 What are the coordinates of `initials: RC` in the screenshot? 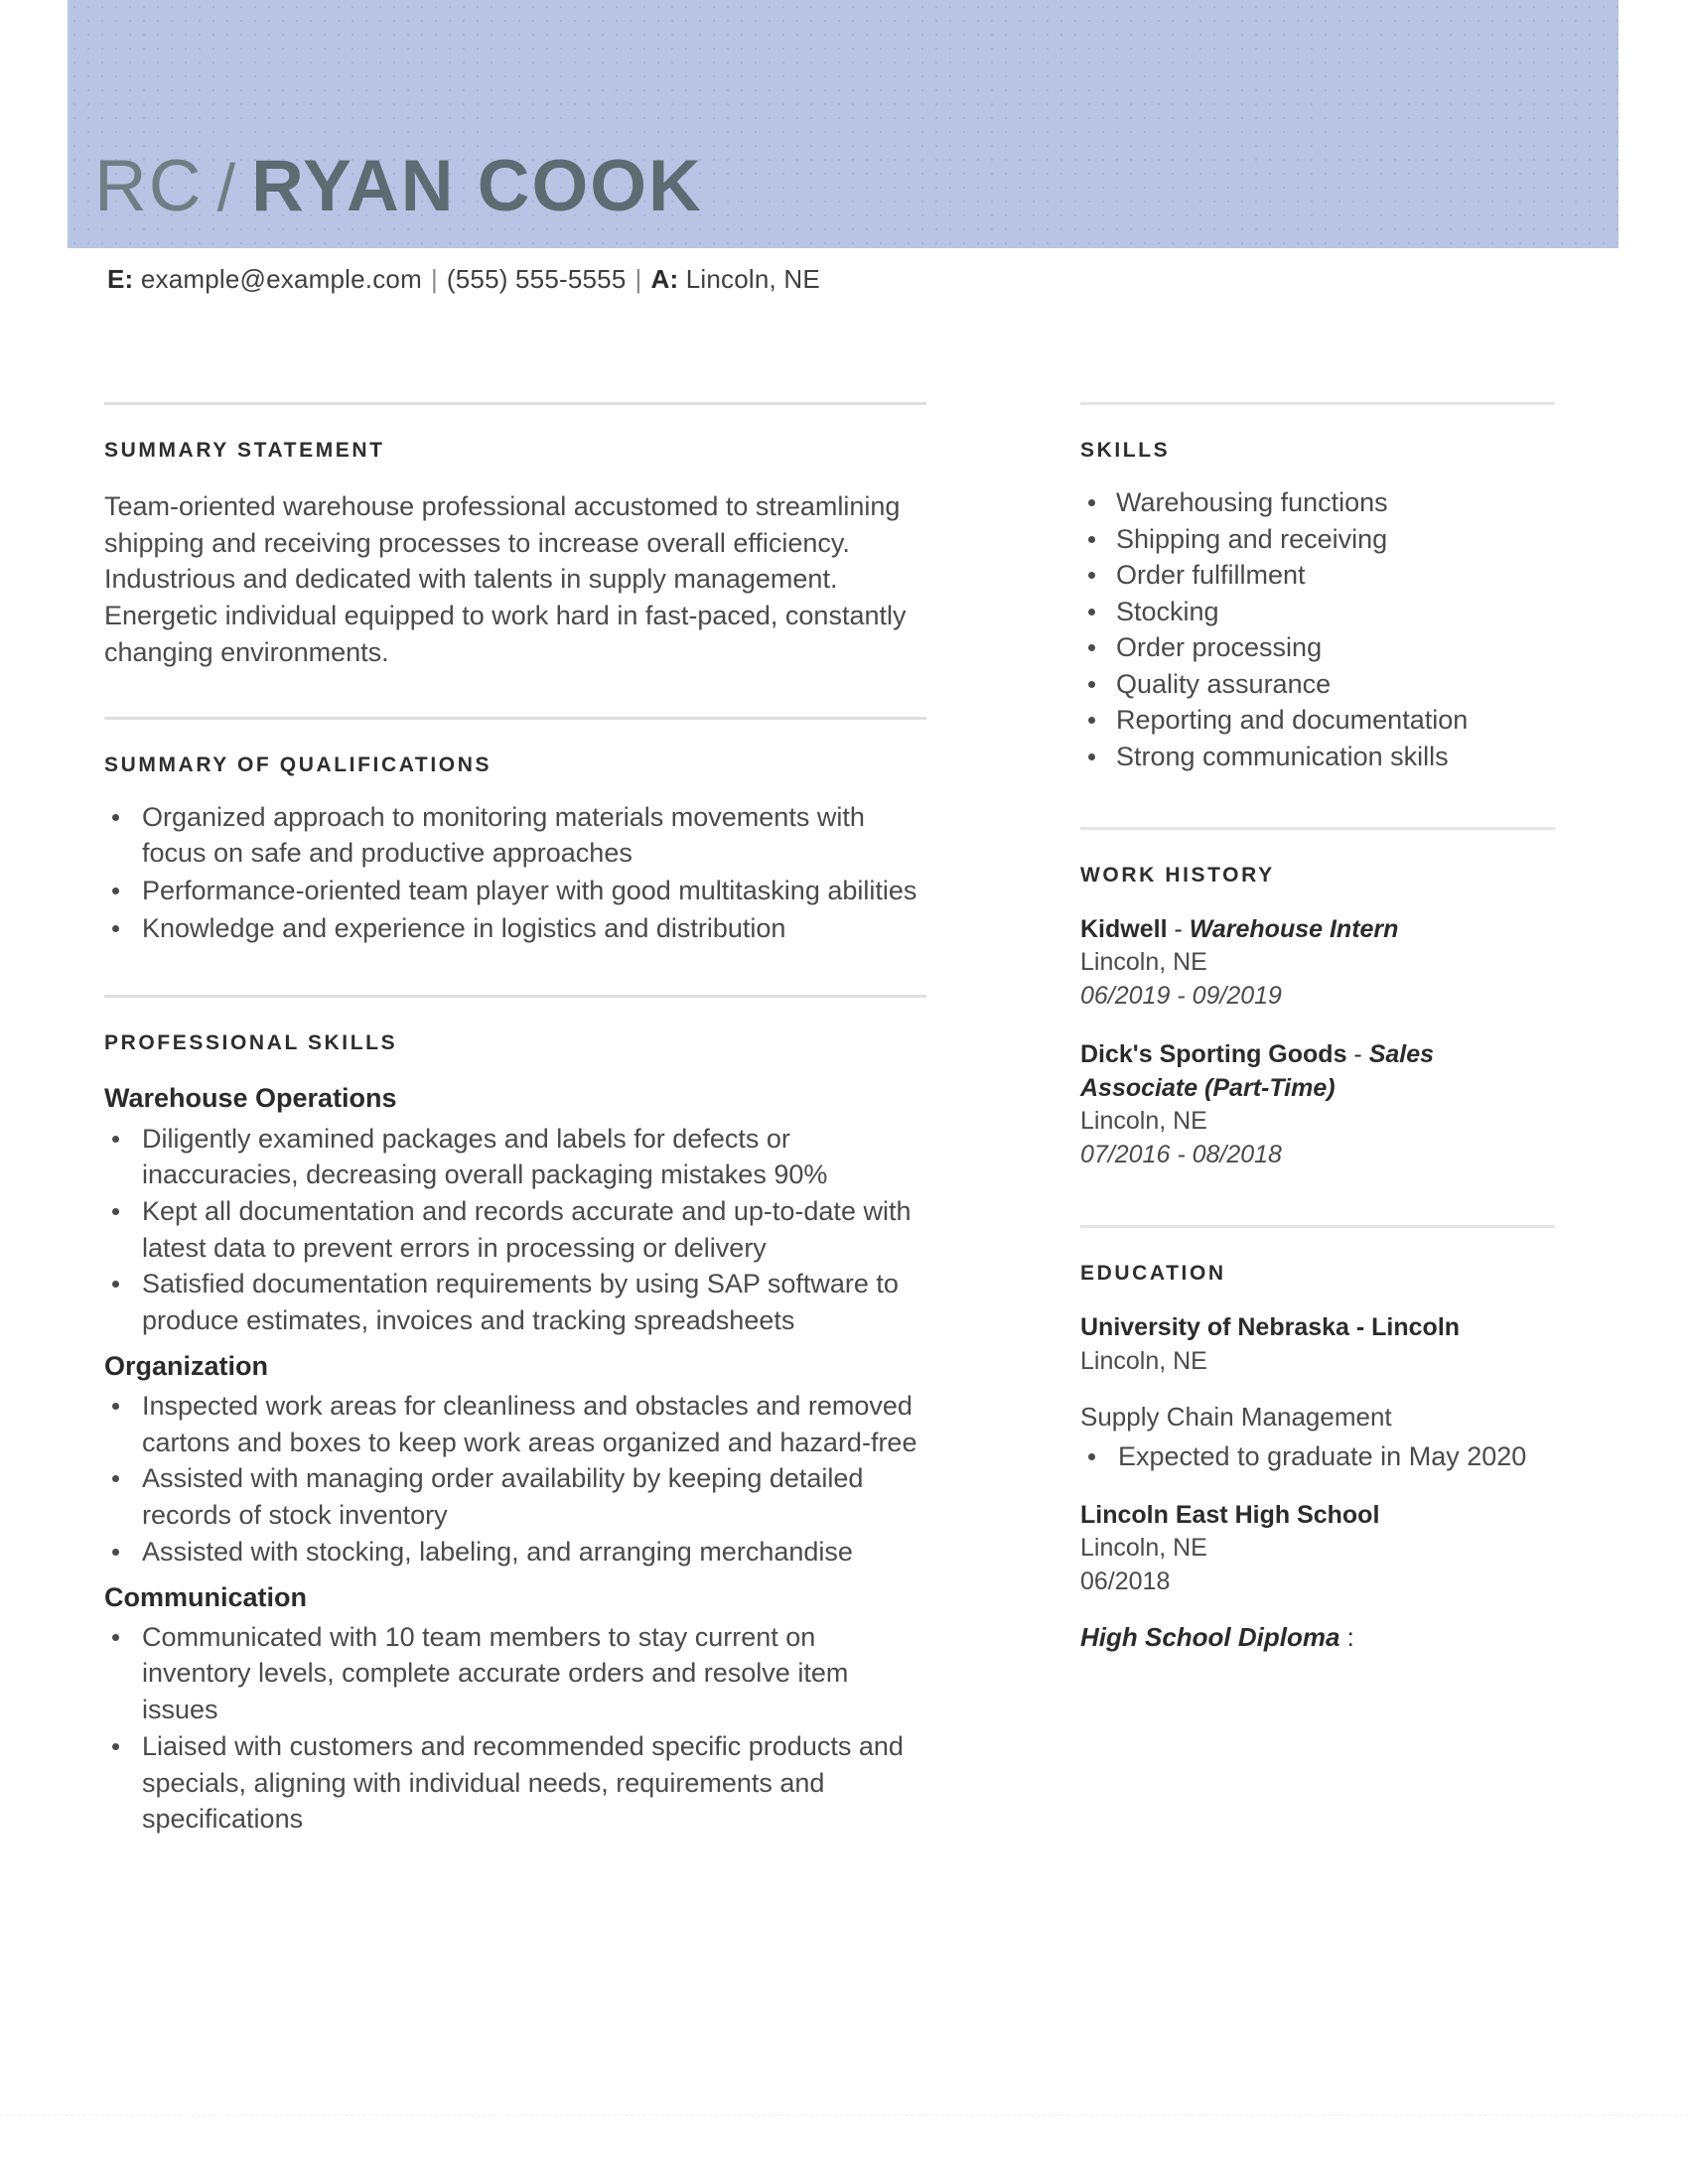 It's located at (149, 186).